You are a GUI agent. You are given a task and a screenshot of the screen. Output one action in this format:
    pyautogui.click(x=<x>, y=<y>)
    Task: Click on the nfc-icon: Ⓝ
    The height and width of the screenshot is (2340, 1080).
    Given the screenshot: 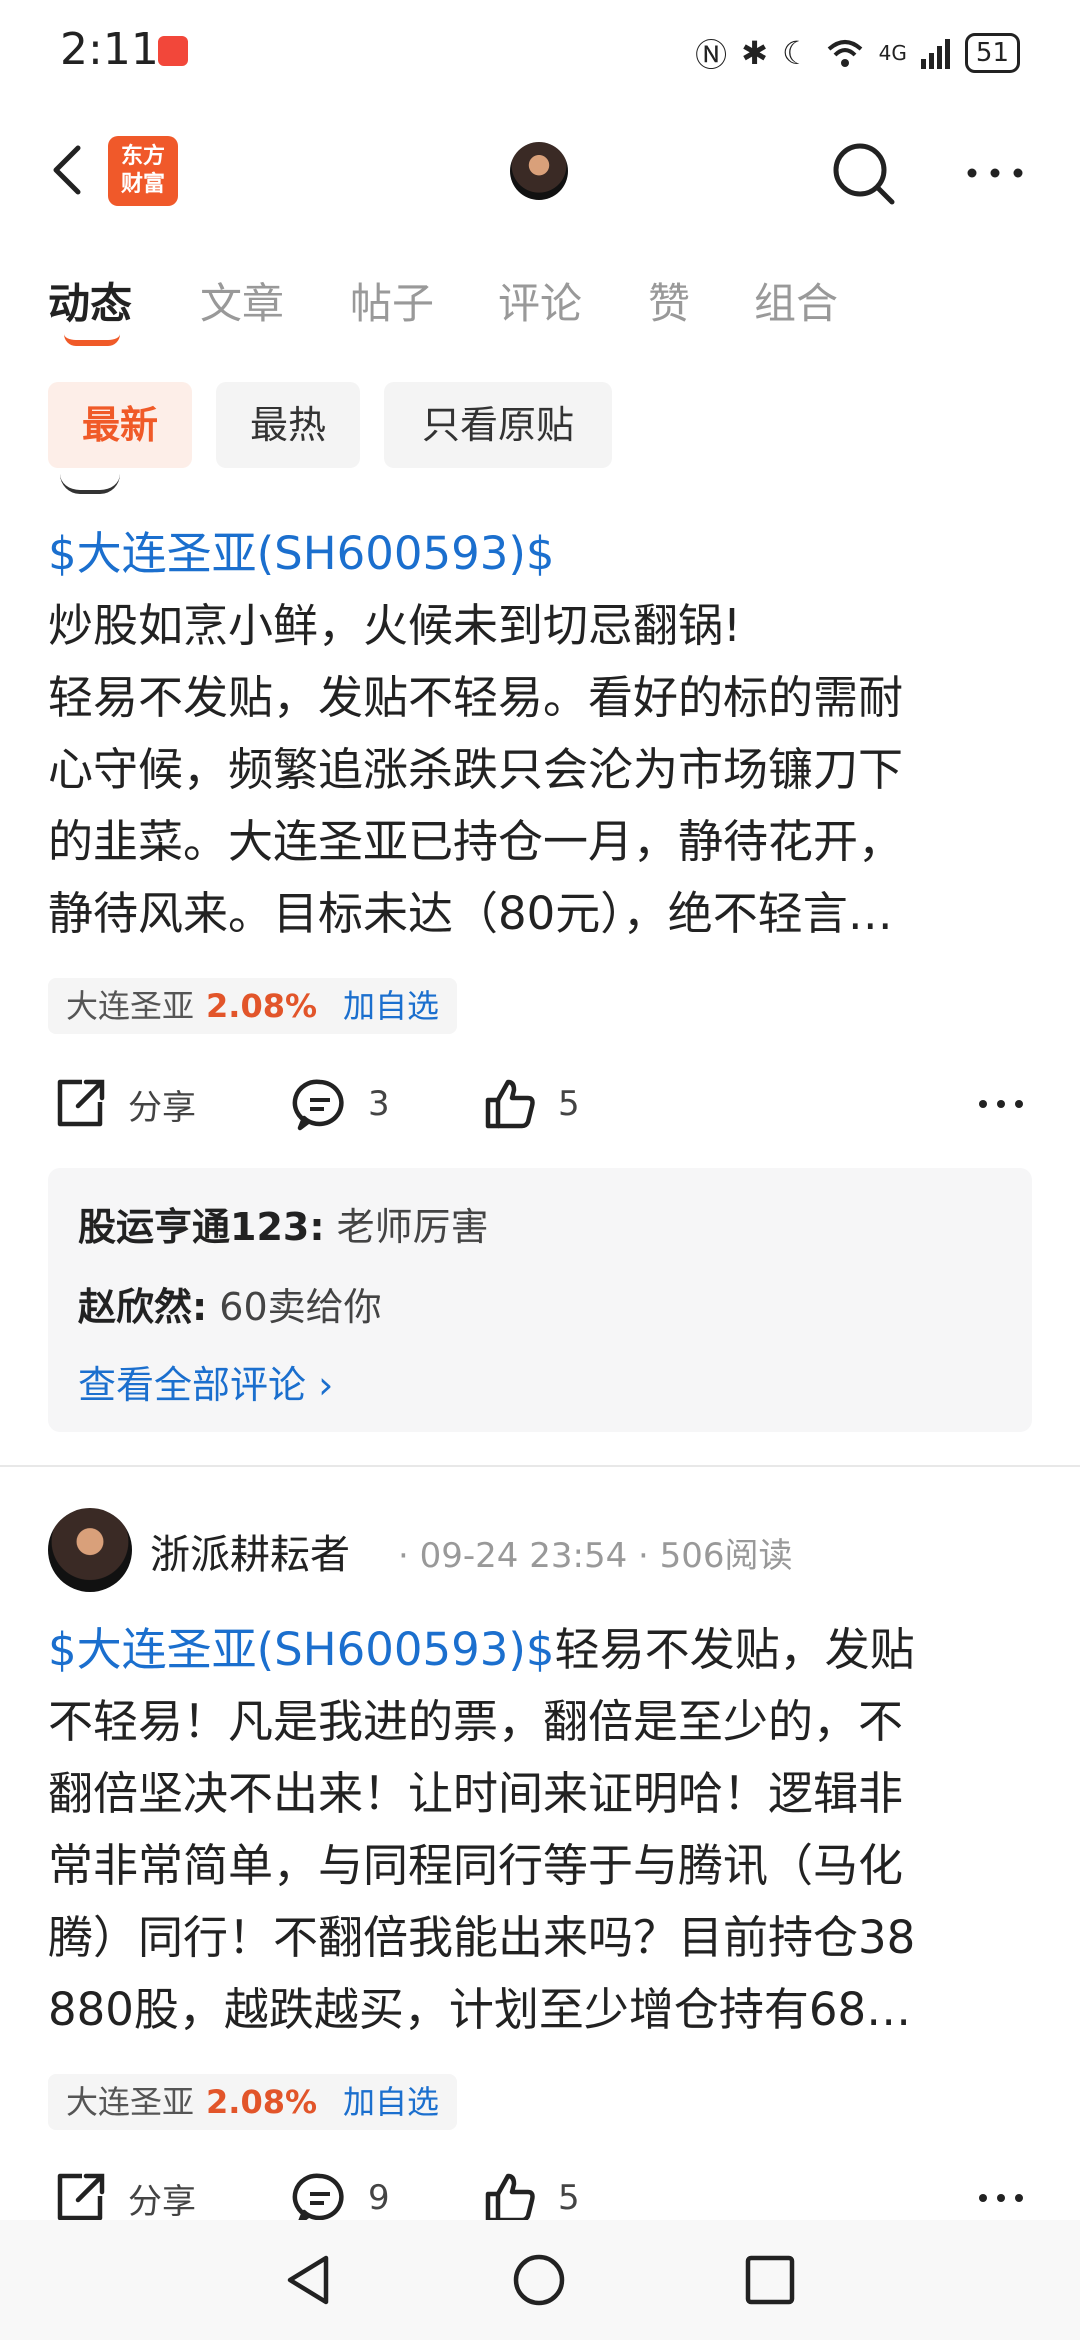 What is the action you would take?
    pyautogui.click(x=711, y=55)
    